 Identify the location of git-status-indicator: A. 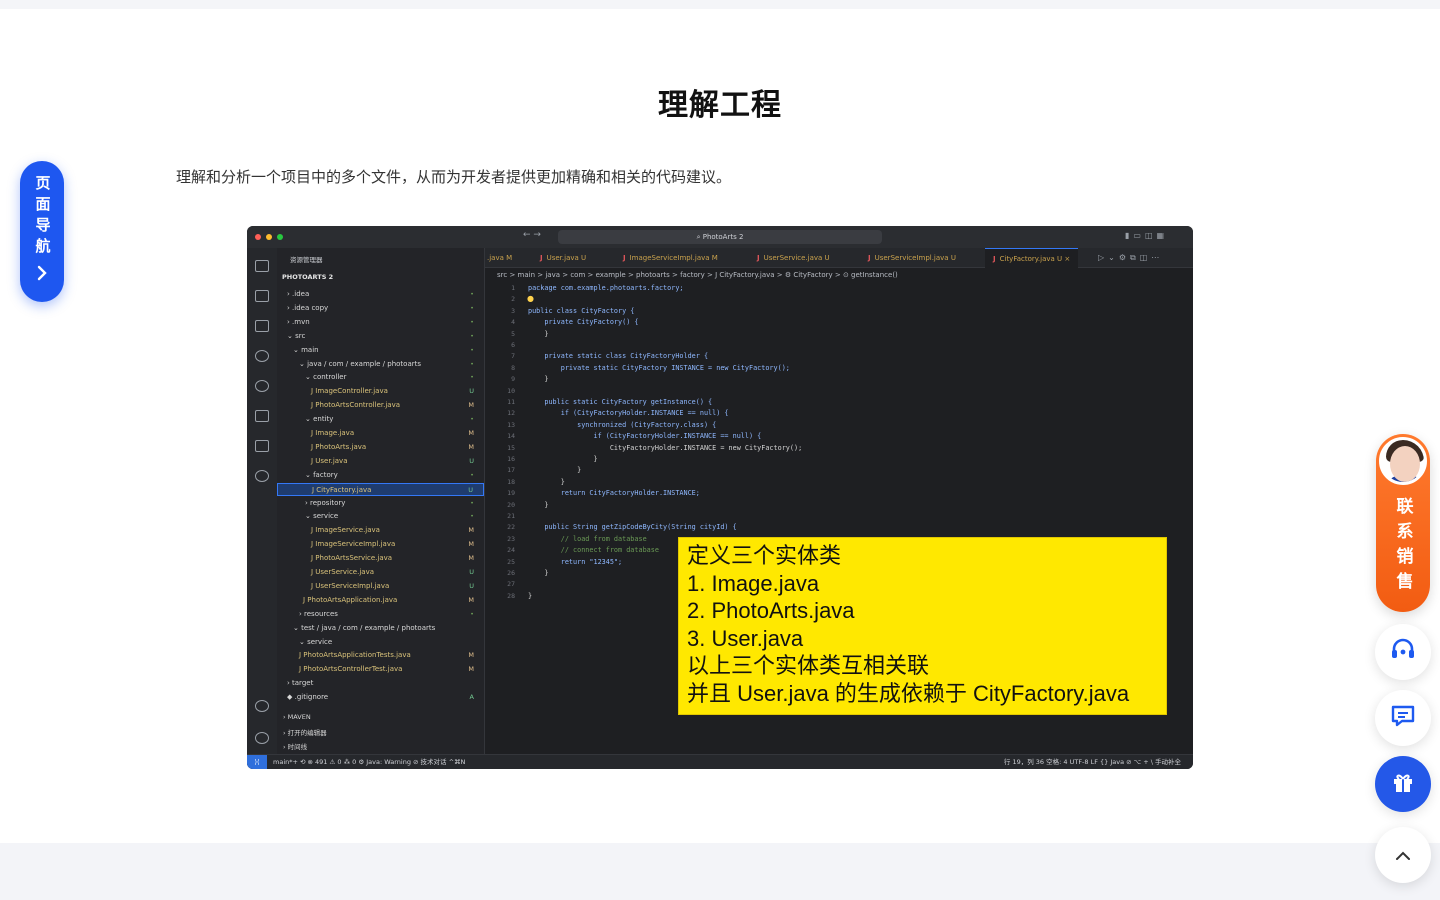
(471, 697).